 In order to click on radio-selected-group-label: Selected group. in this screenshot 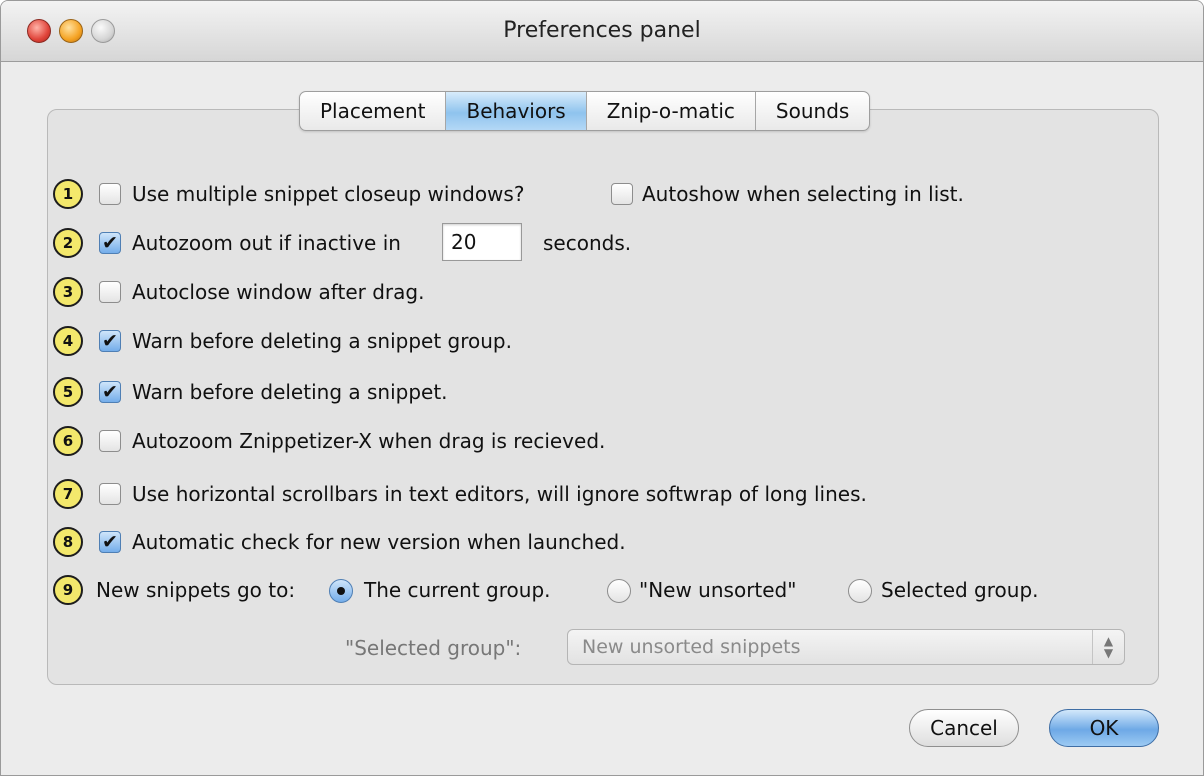, I will do `click(960, 590)`.